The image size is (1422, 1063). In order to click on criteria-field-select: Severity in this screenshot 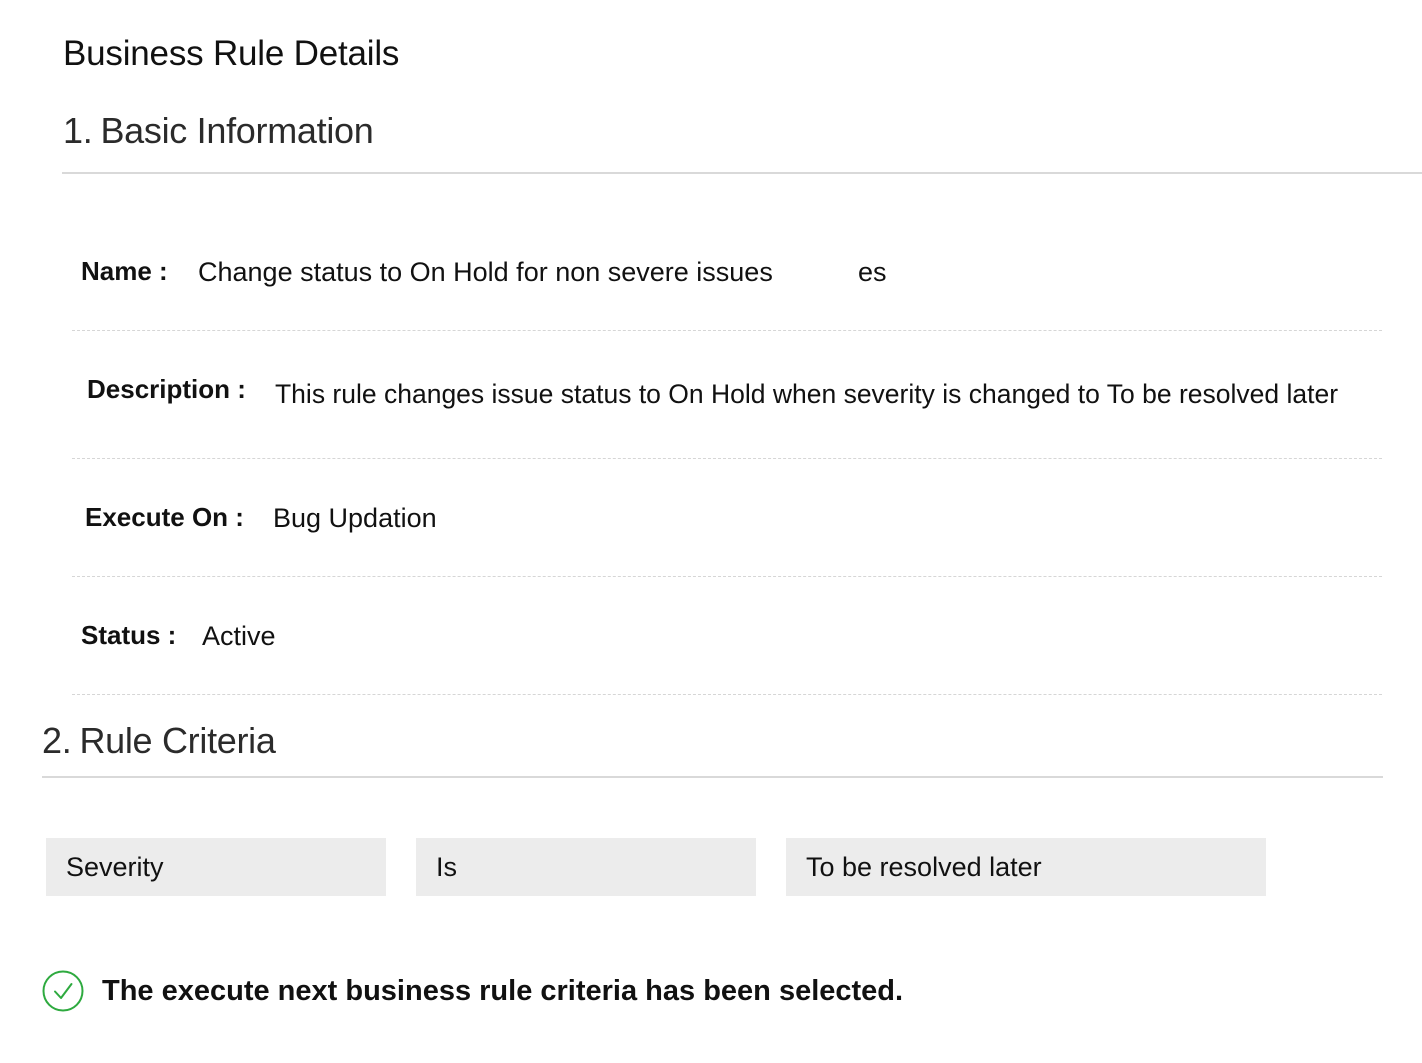, I will do `click(216, 867)`.